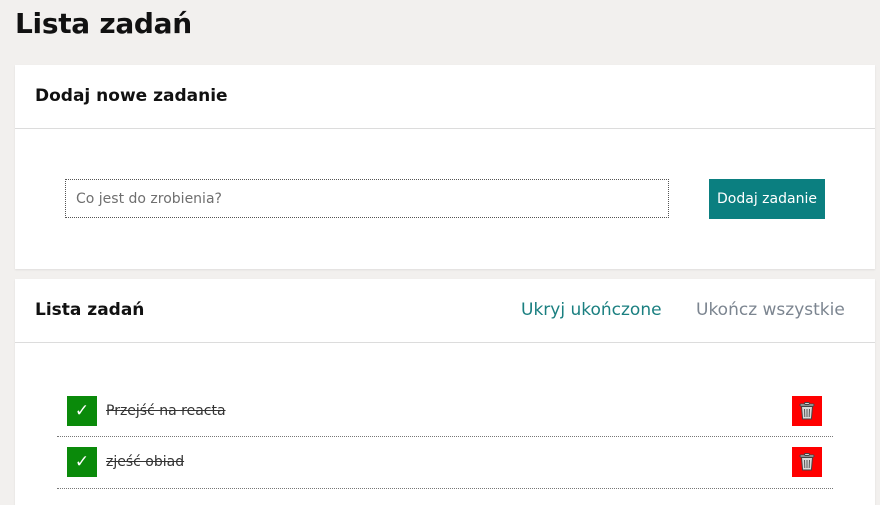 The height and width of the screenshot is (505, 880). What do you see at coordinates (445, 464) in the screenshot?
I see `task-row: ✓ zjeść obiad` at bounding box center [445, 464].